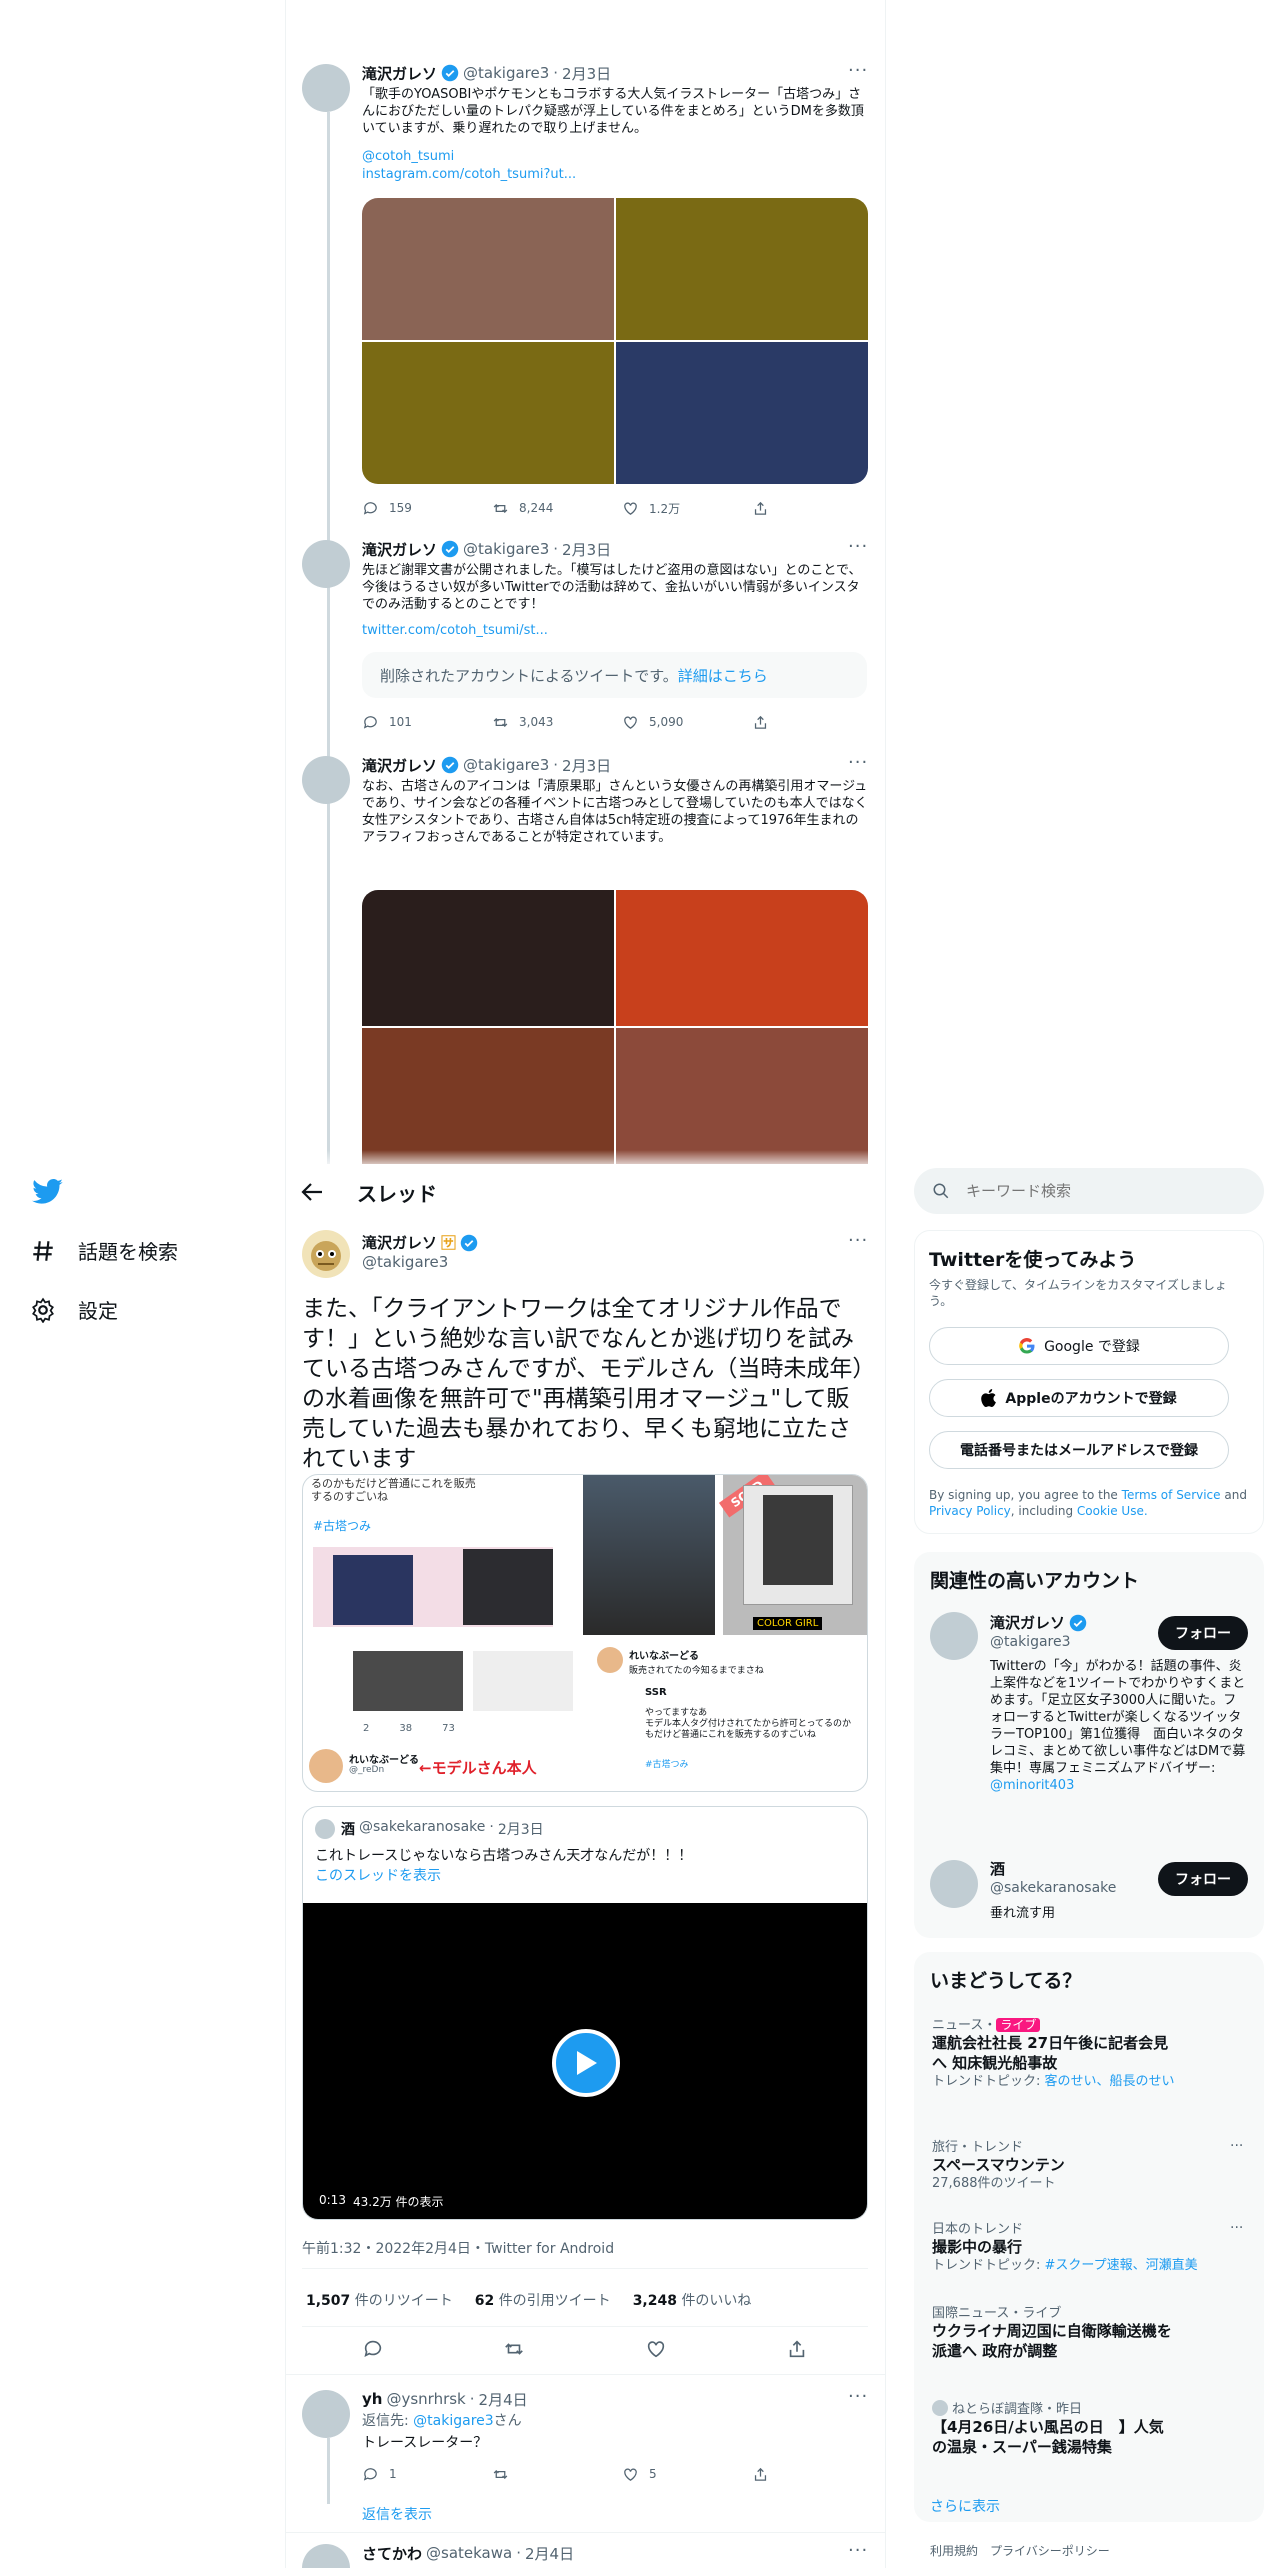 Image resolution: width=1284 pixels, height=2568 pixels. I want to click on like-stat: 3,248 件のいいね, so click(692, 2300).